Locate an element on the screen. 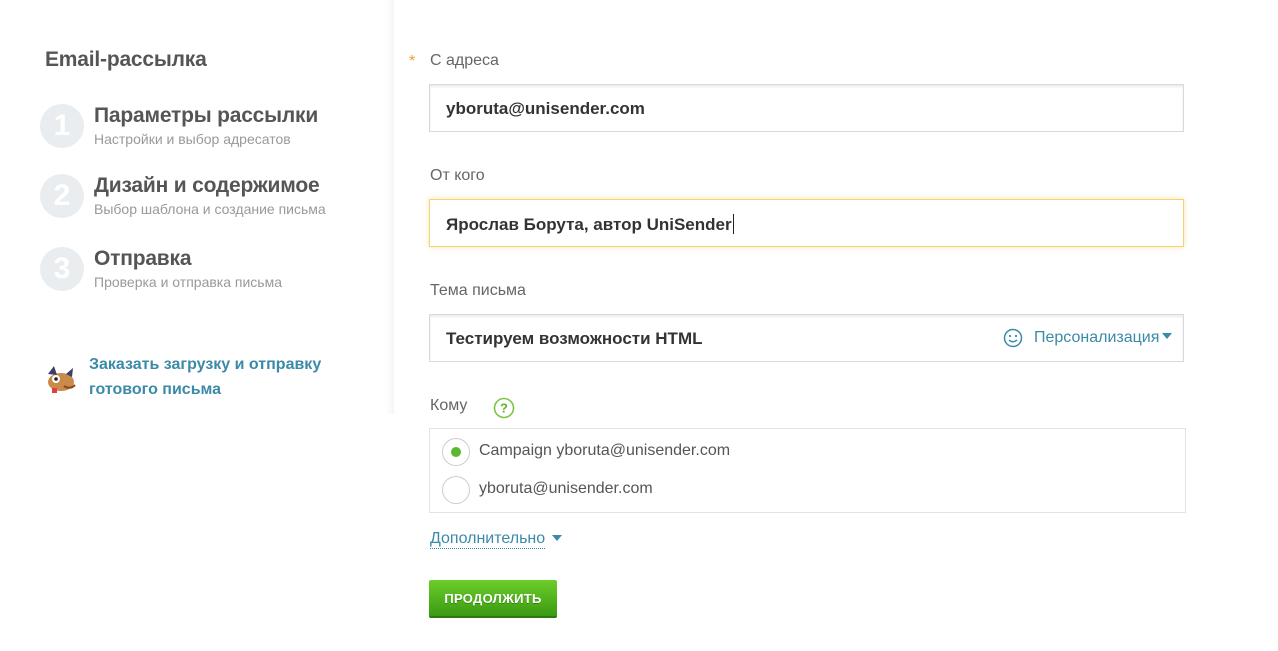 This screenshot has width=1278, height=651. recipients-label: Кому is located at coordinates (449, 405).